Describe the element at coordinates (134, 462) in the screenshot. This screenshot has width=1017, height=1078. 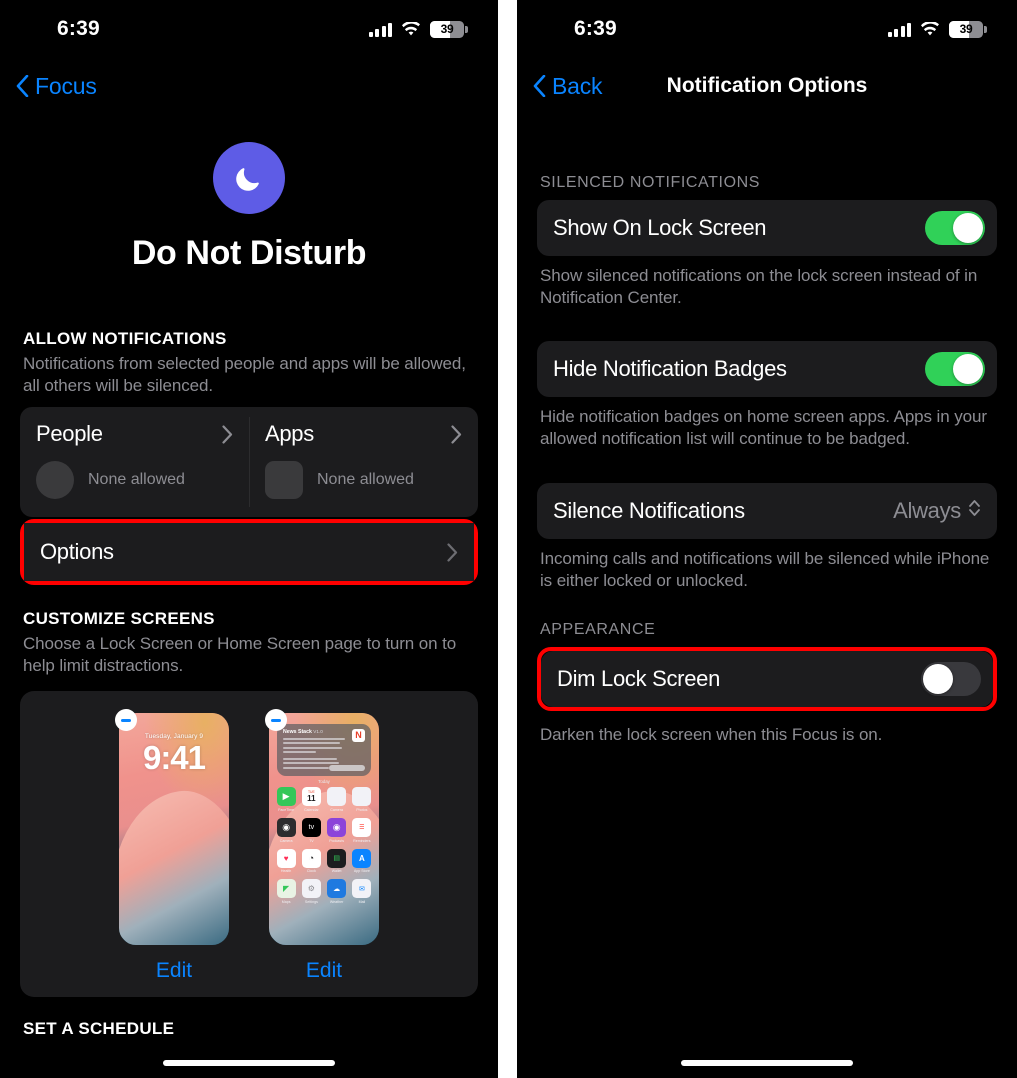
I see `people-cell: People None allowed` at that location.